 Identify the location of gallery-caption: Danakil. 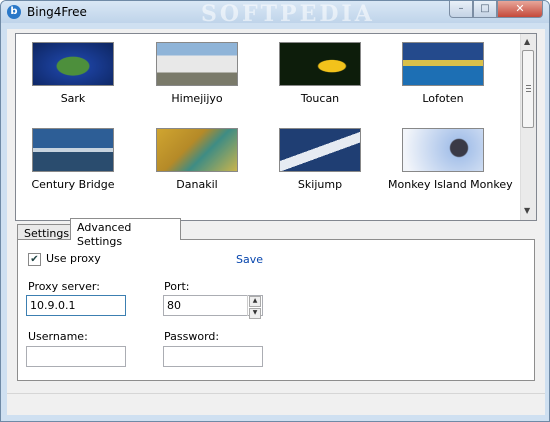
(197, 184).